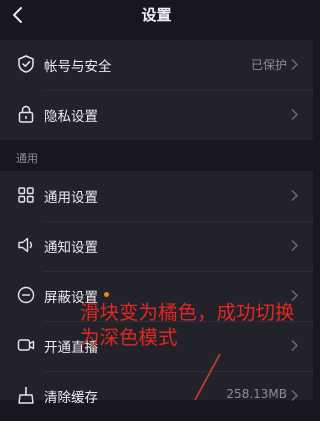 This screenshot has width=320, height=421. What do you see at coordinates (78, 67) in the screenshot?
I see `settings-item-label: 帐号与安全` at bounding box center [78, 67].